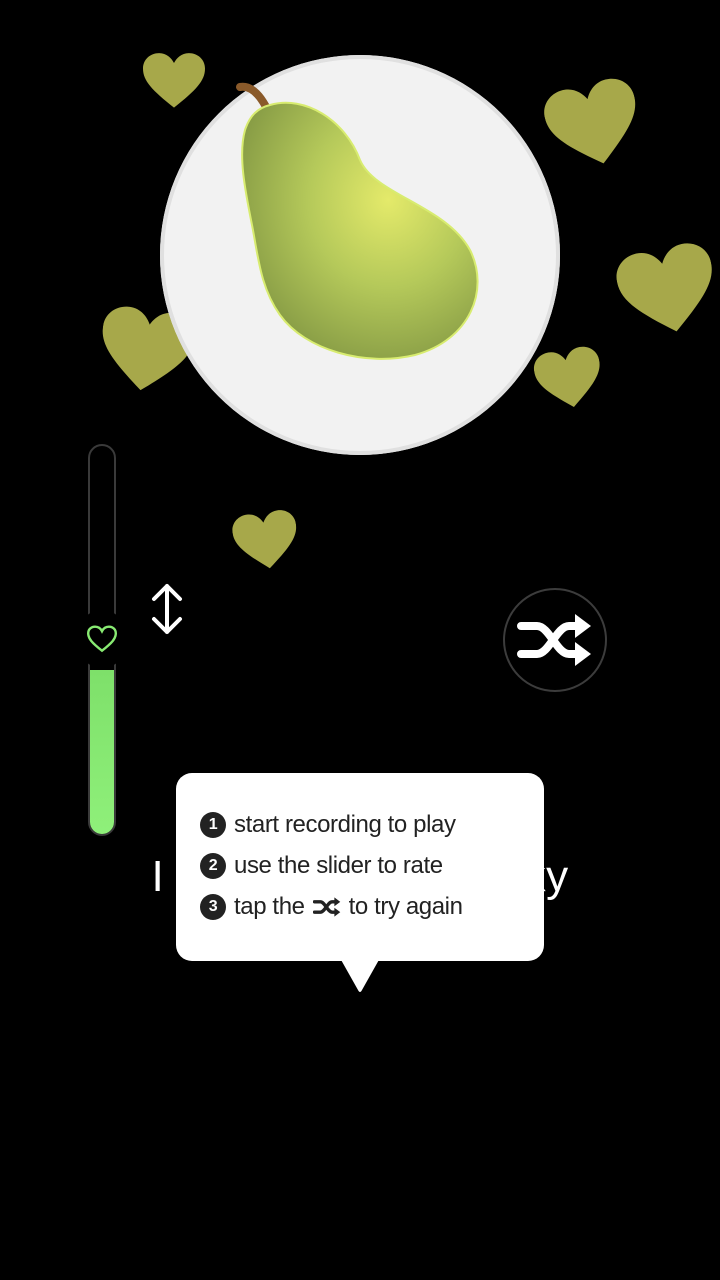 This screenshot has height=1280, width=720. I want to click on step-number-badge: 3, so click(213, 907).